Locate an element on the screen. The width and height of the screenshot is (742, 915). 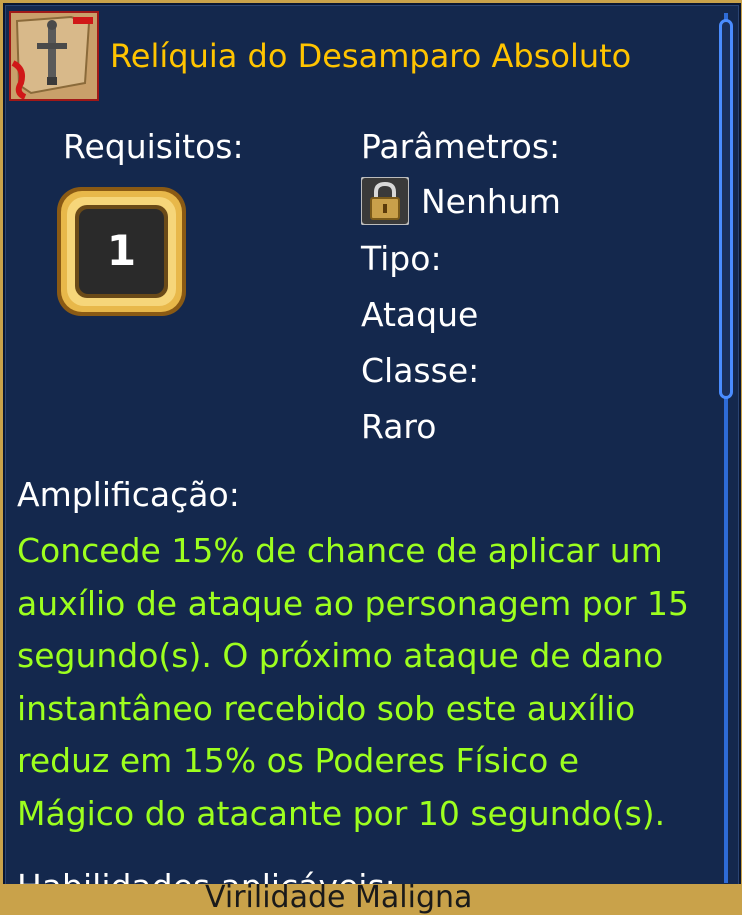
parameters-label: Parâmetros: is located at coordinates (460, 146).